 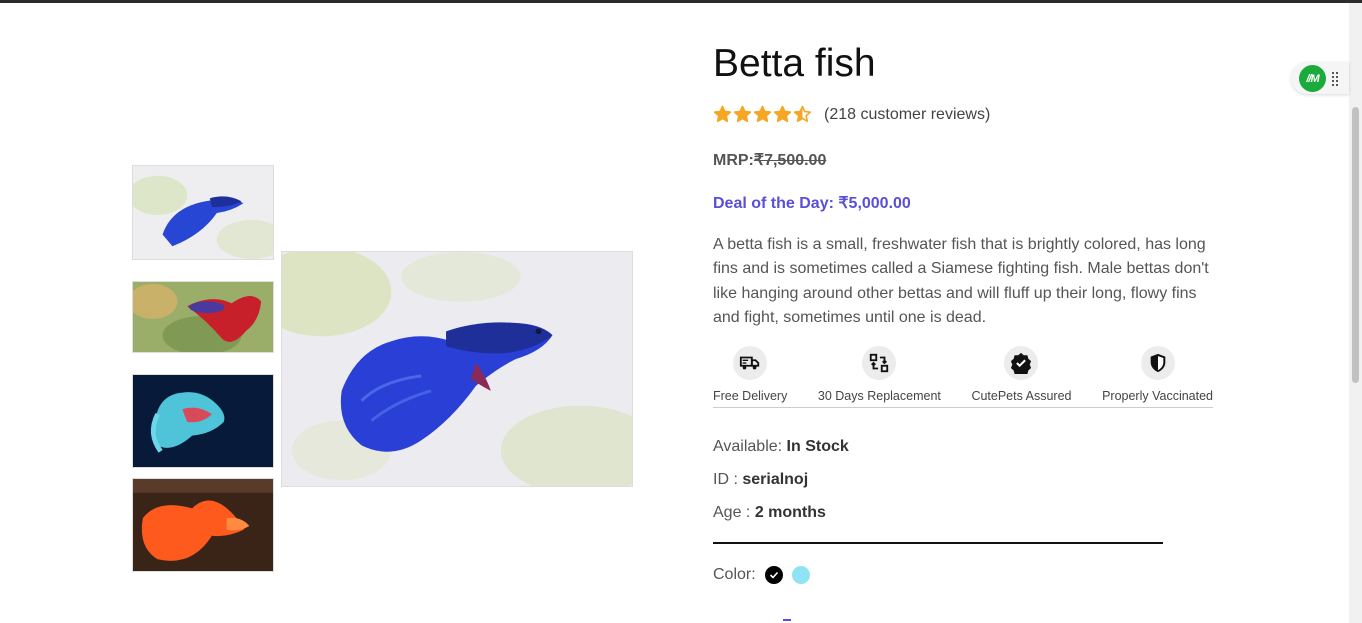 I want to click on color-label: Color:, so click(x=734, y=574).